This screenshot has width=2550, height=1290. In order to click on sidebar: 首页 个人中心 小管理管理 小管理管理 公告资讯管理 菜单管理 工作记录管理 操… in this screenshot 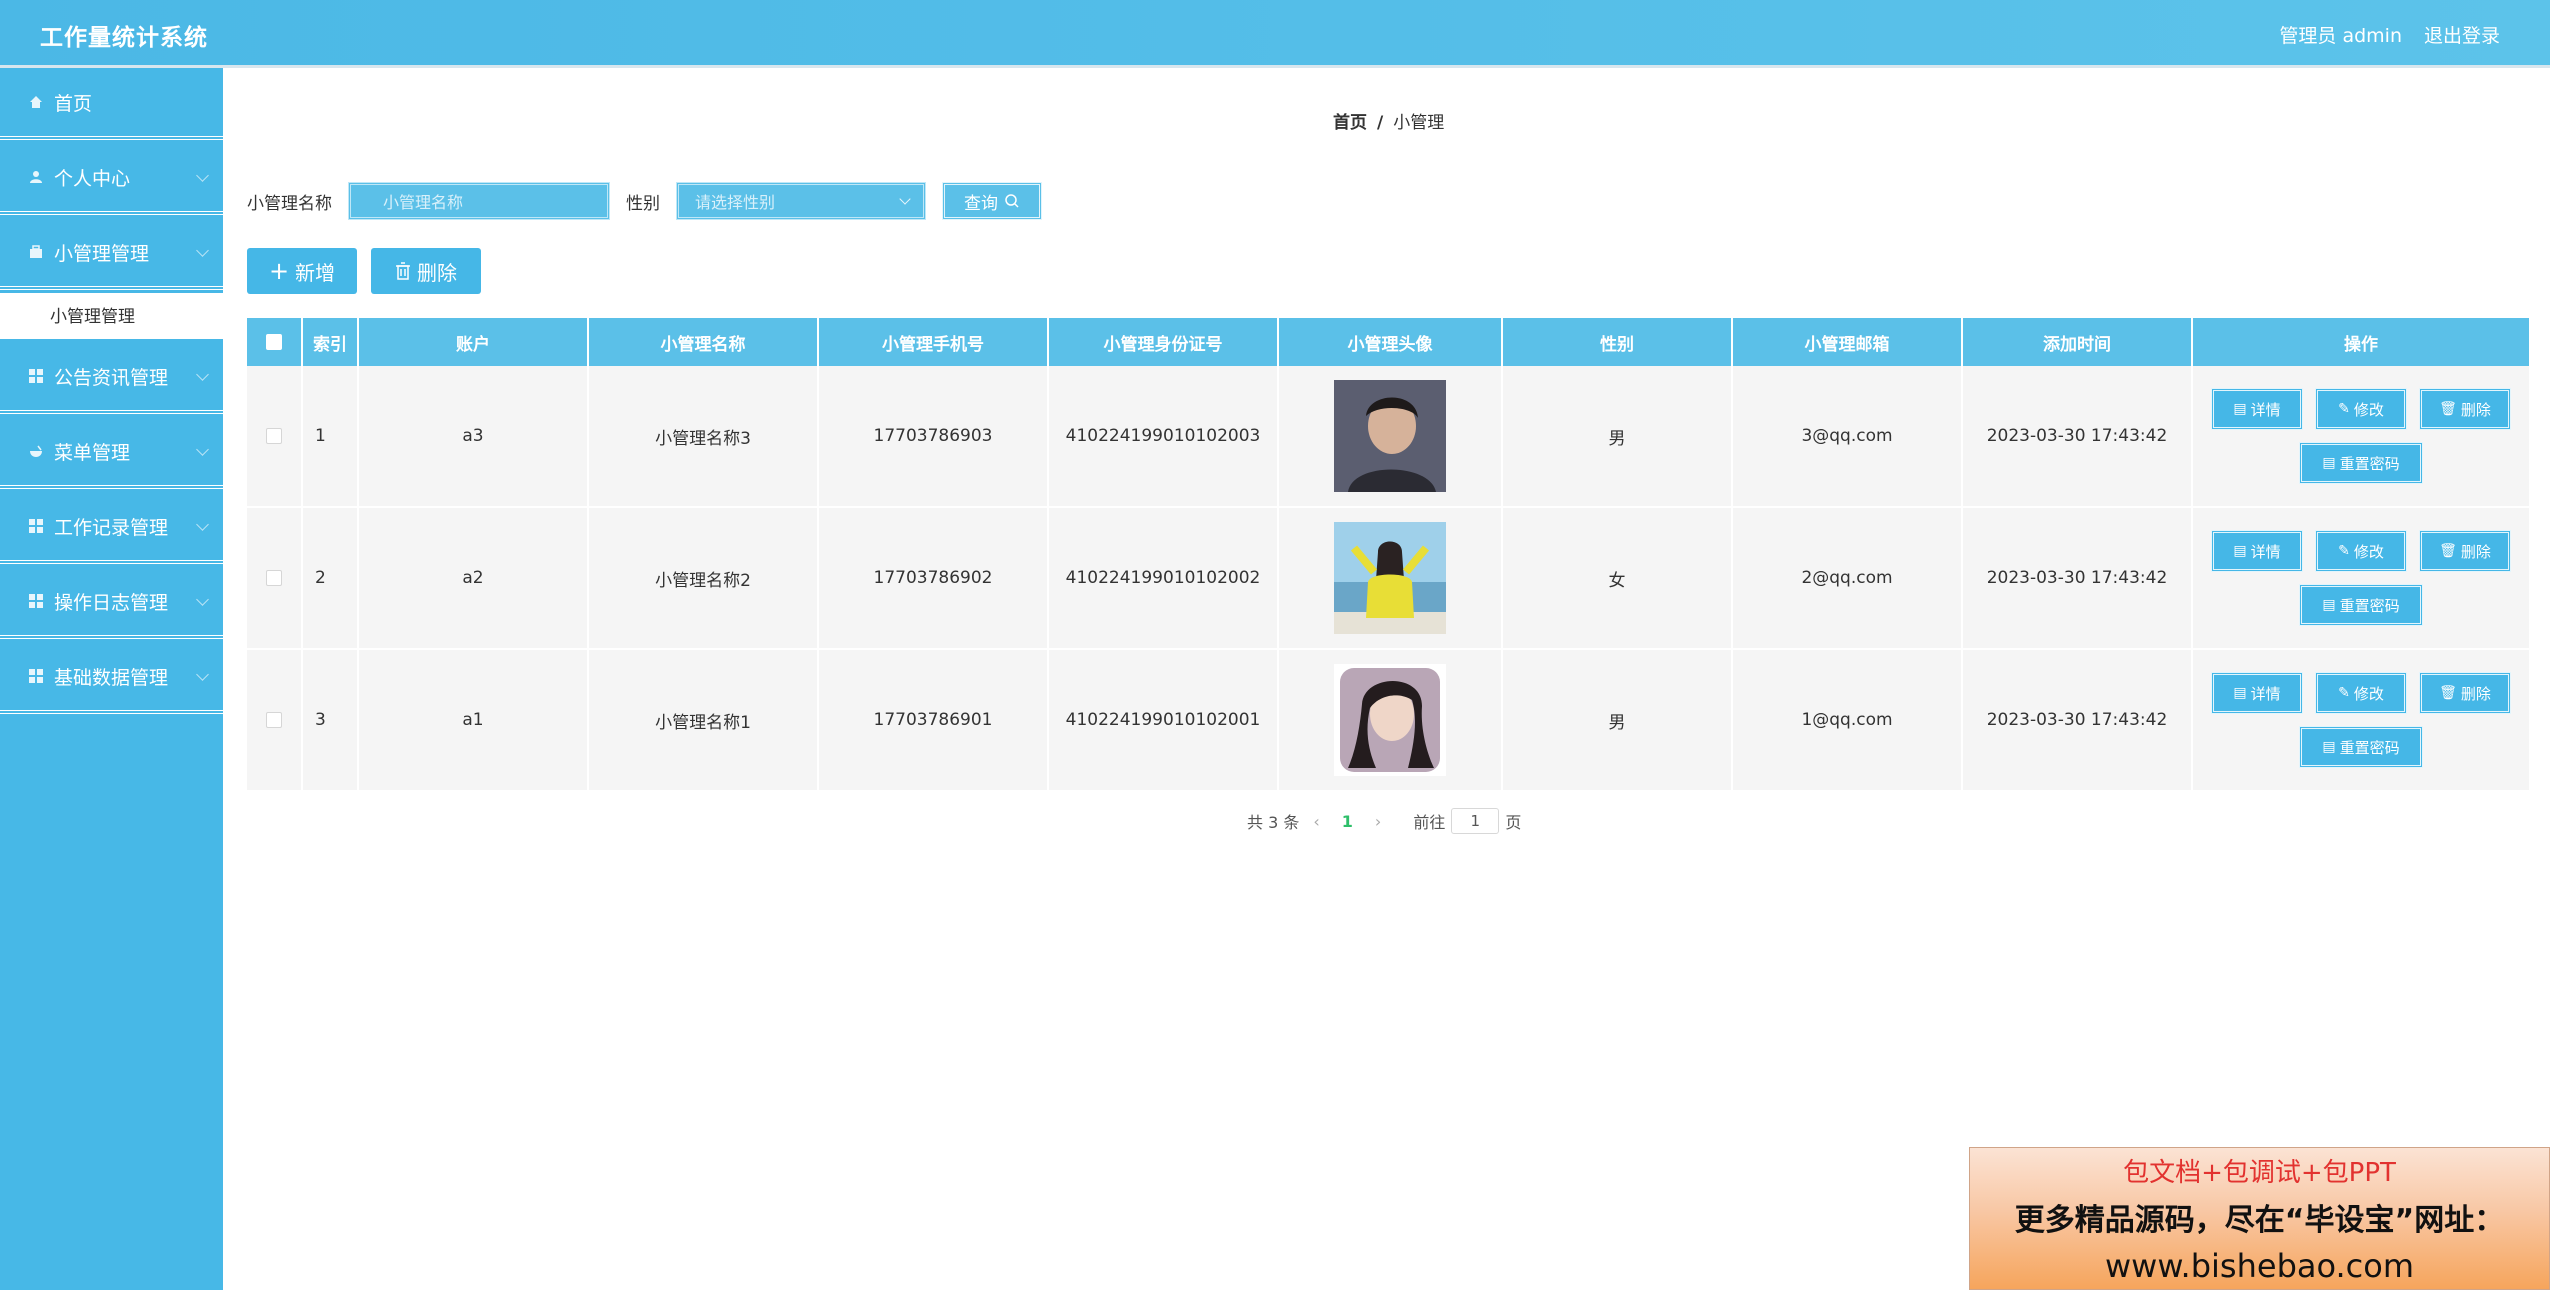, I will do `click(111, 679)`.